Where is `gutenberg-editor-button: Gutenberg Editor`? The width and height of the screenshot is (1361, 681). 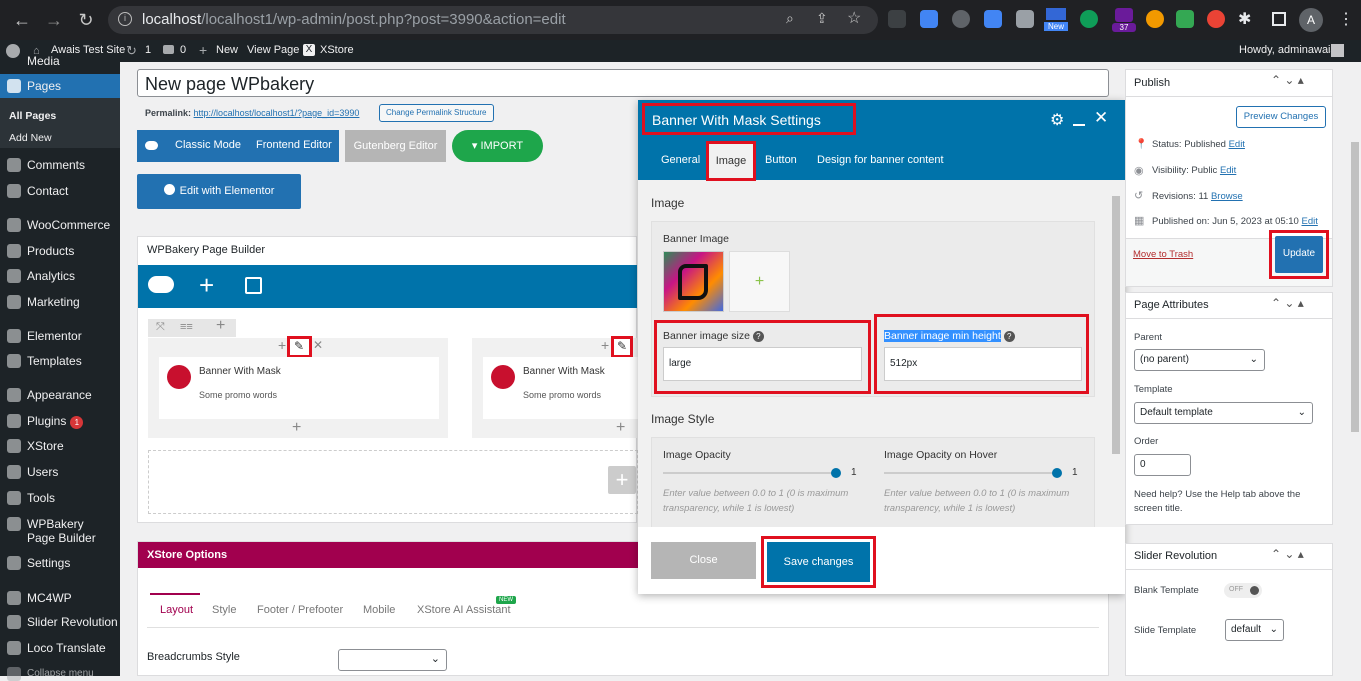
gutenberg-editor-button: Gutenberg Editor is located at coordinates (395, 146).